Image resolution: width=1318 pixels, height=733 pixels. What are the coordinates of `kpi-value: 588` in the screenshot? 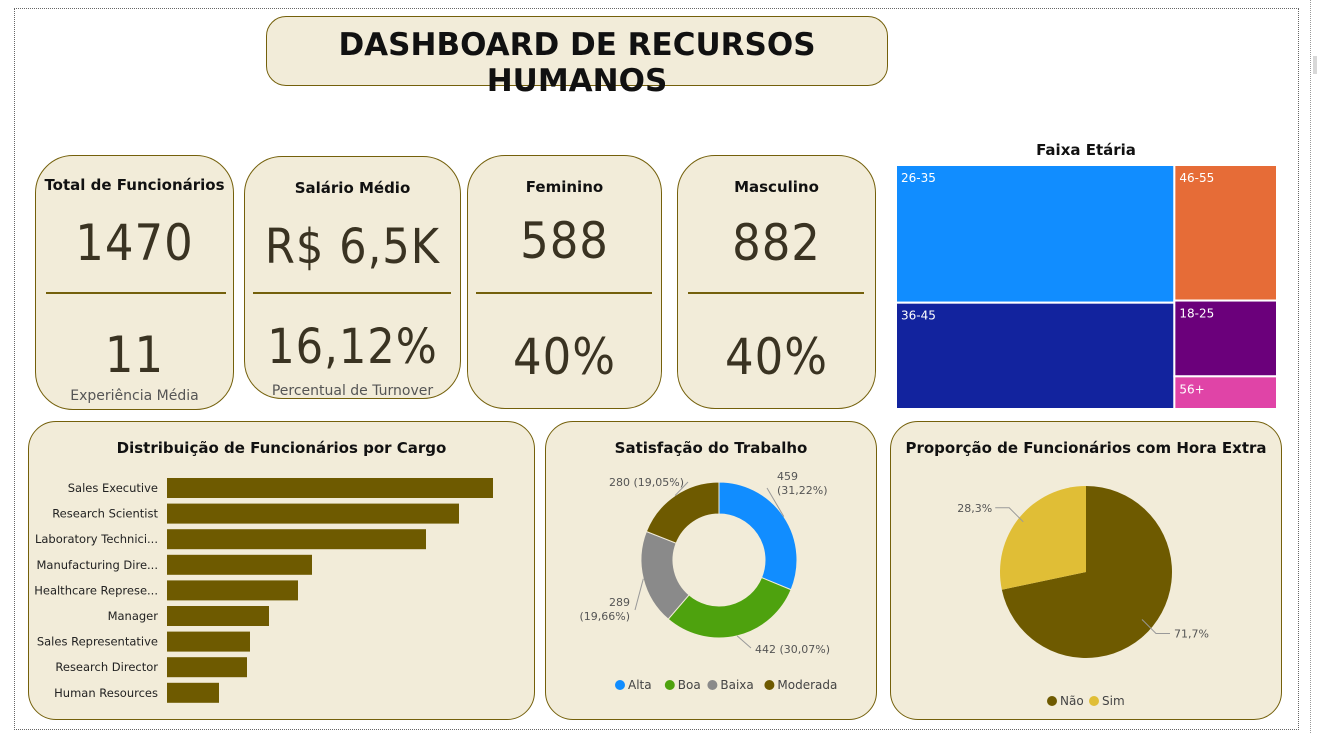 It's located at (564, 241).